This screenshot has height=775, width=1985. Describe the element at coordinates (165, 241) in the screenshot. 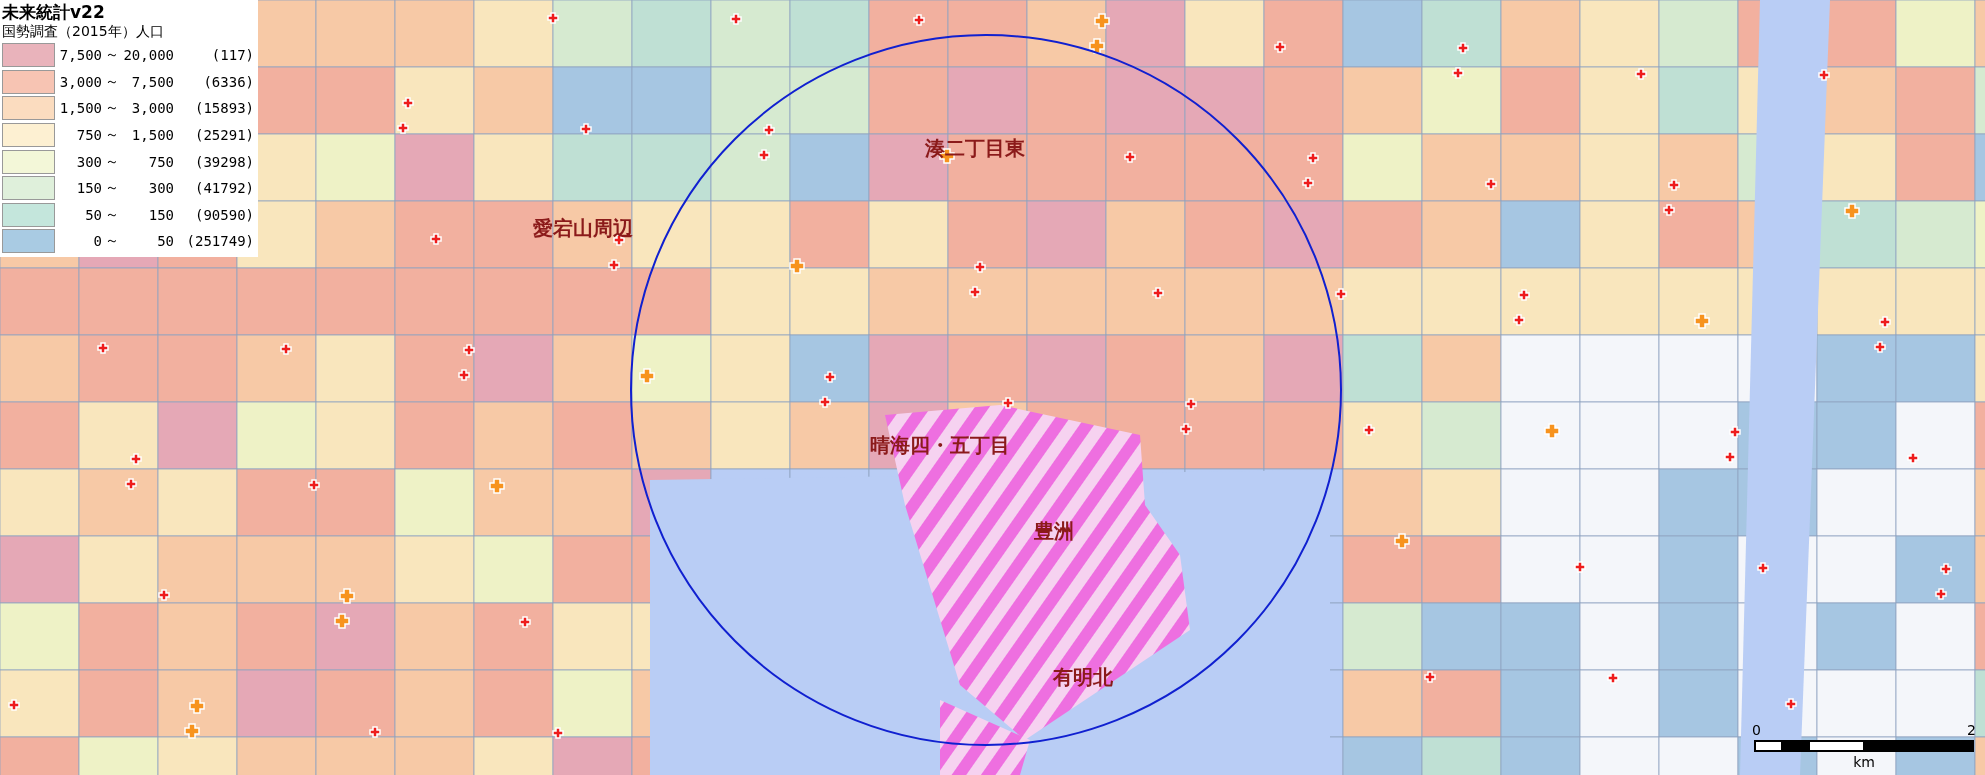

I see `range-to: 50` at that location.